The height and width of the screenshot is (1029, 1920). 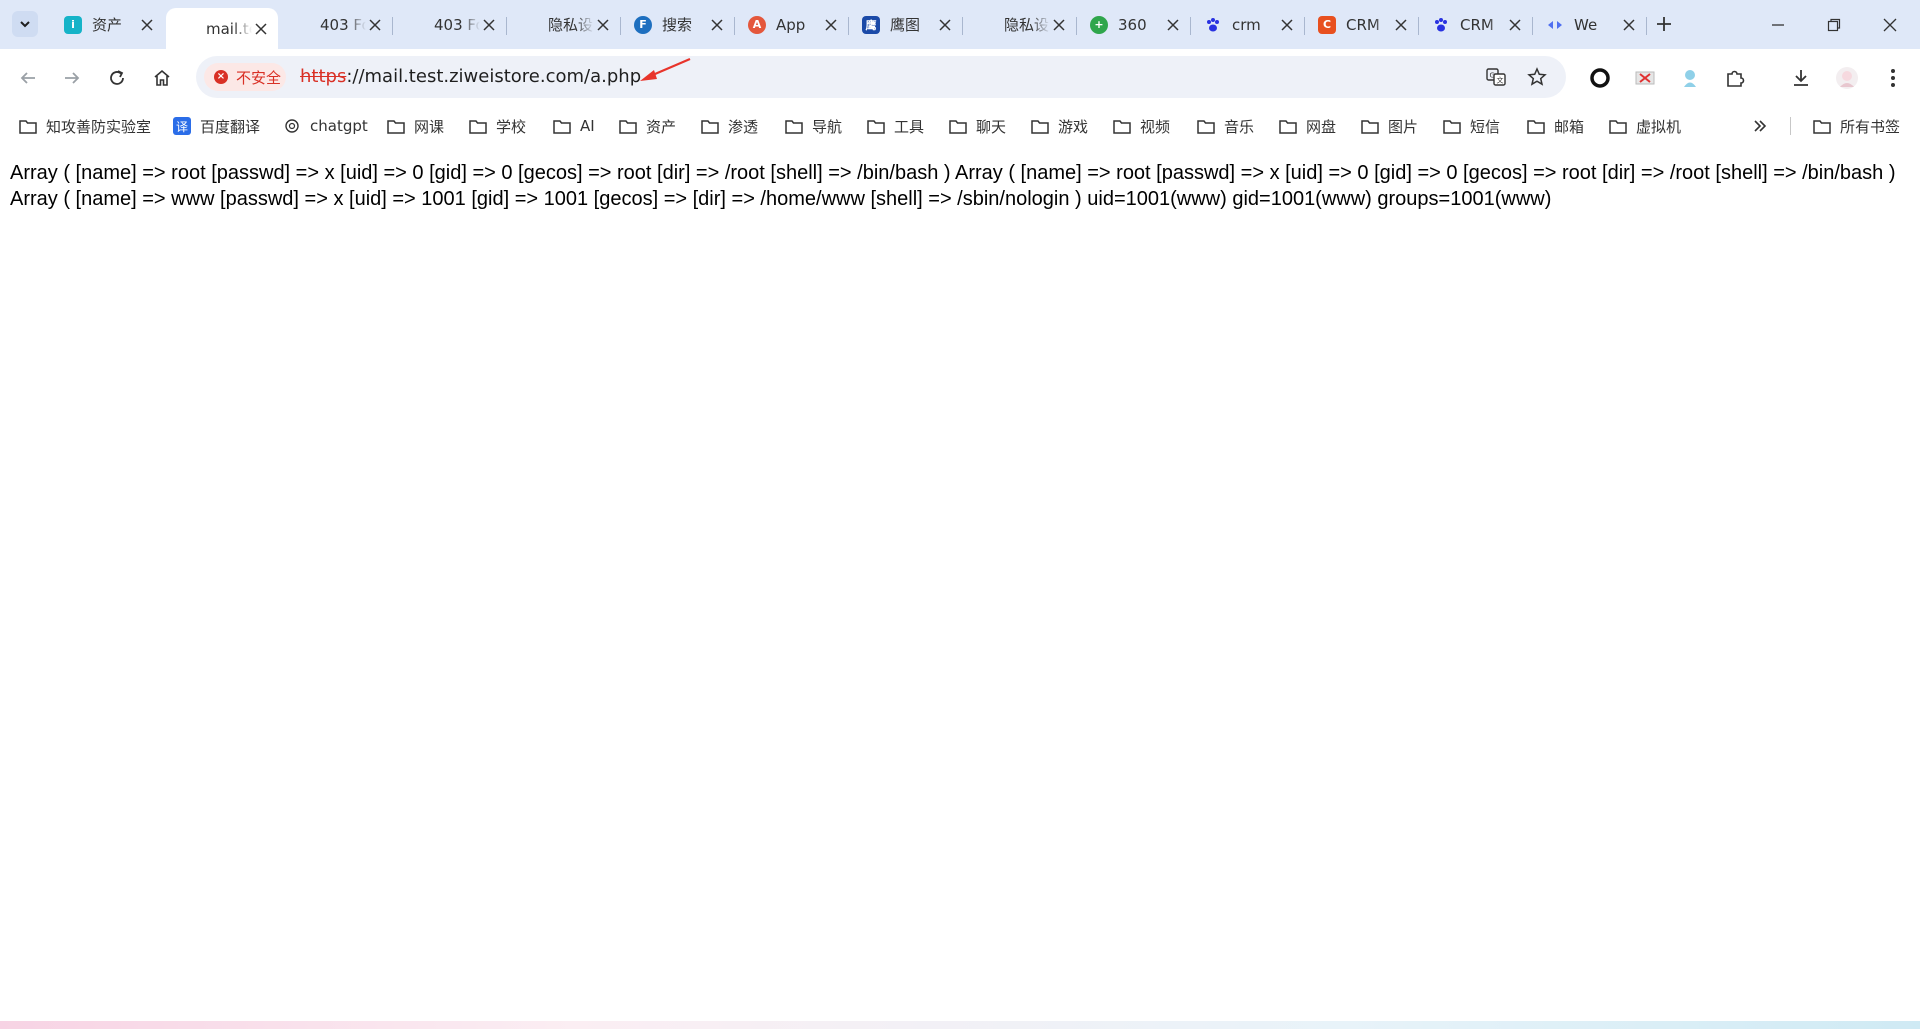 I want to click on bookmark-item: 聊天, so click(x=977, y=126).